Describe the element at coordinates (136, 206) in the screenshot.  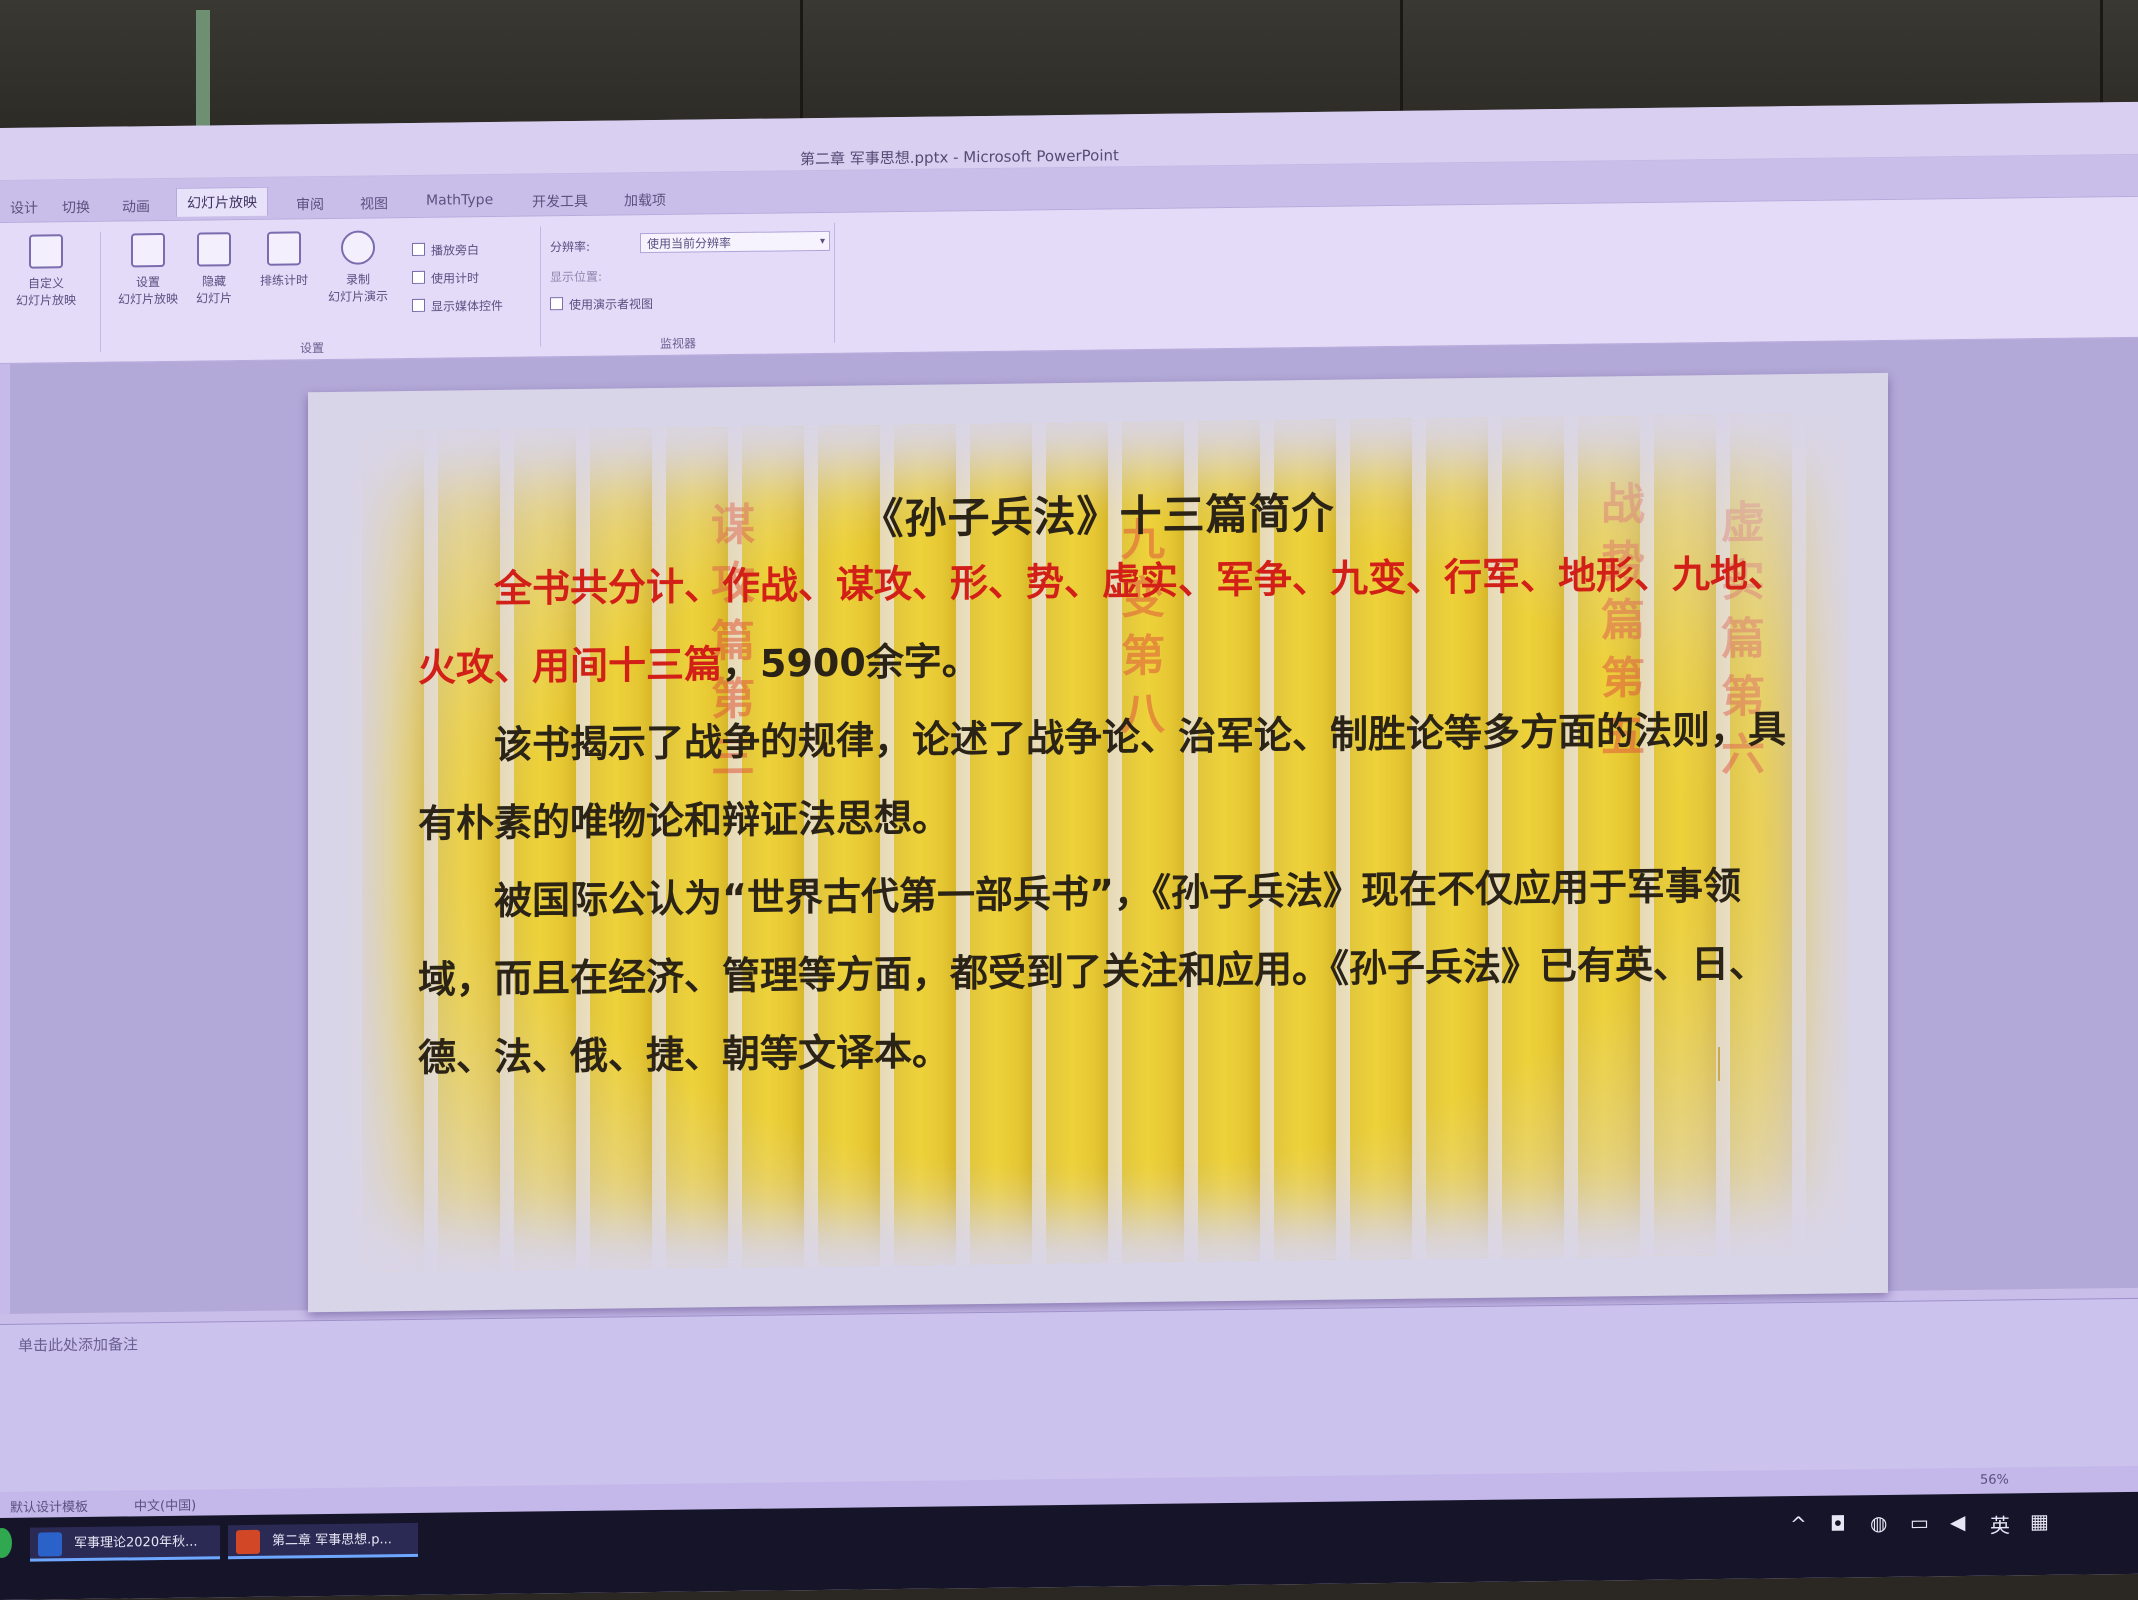
I see `tab-animations: 动画` at that location.